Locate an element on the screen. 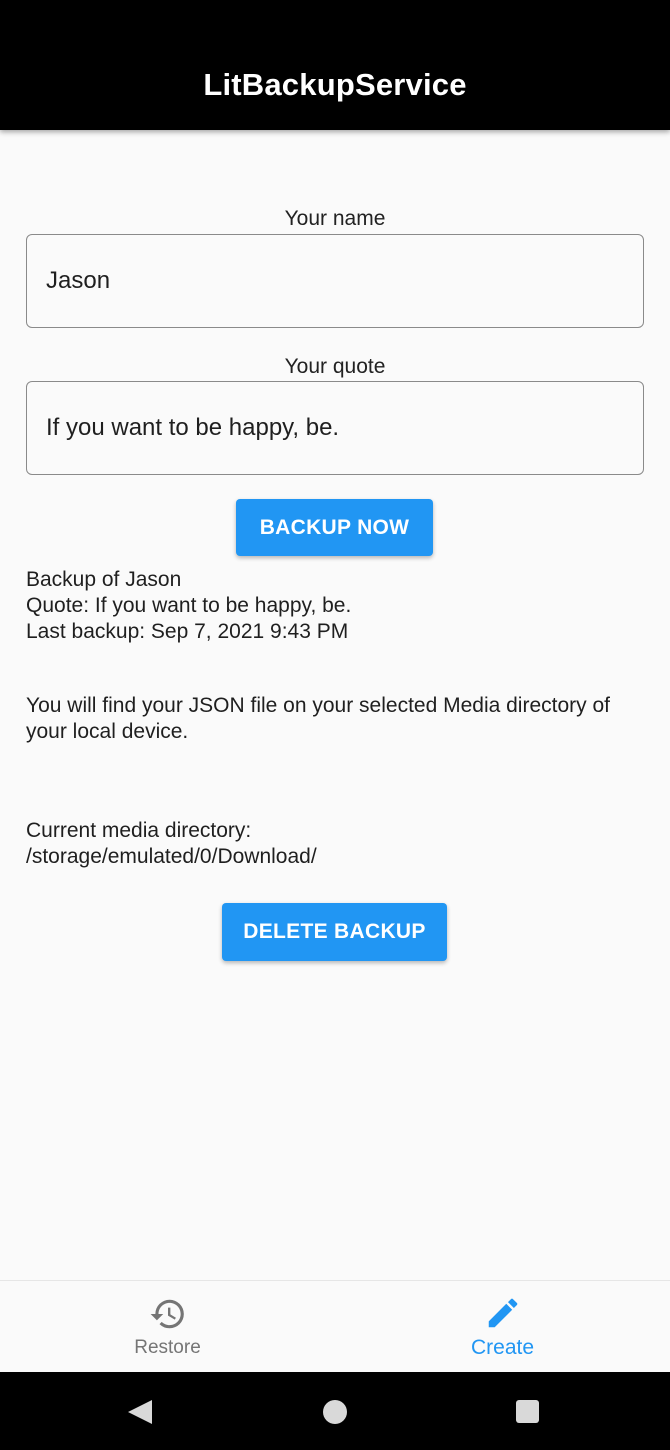 This screenshot has height=1450, width=670. media-directory-path: /storage/emulated/0/Download/ is located at coordinates (171, 856).